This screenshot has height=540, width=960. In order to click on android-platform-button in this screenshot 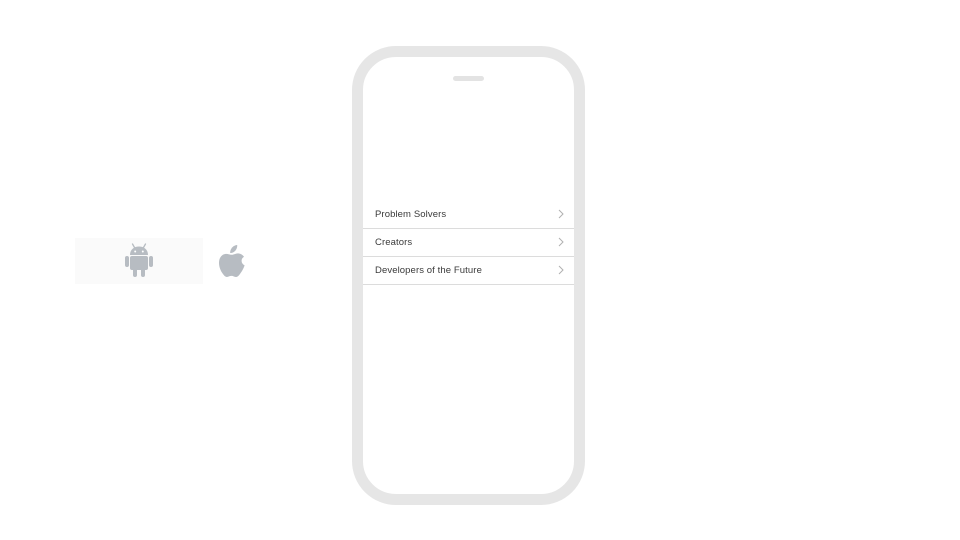, I will do `click(139, 261)`.